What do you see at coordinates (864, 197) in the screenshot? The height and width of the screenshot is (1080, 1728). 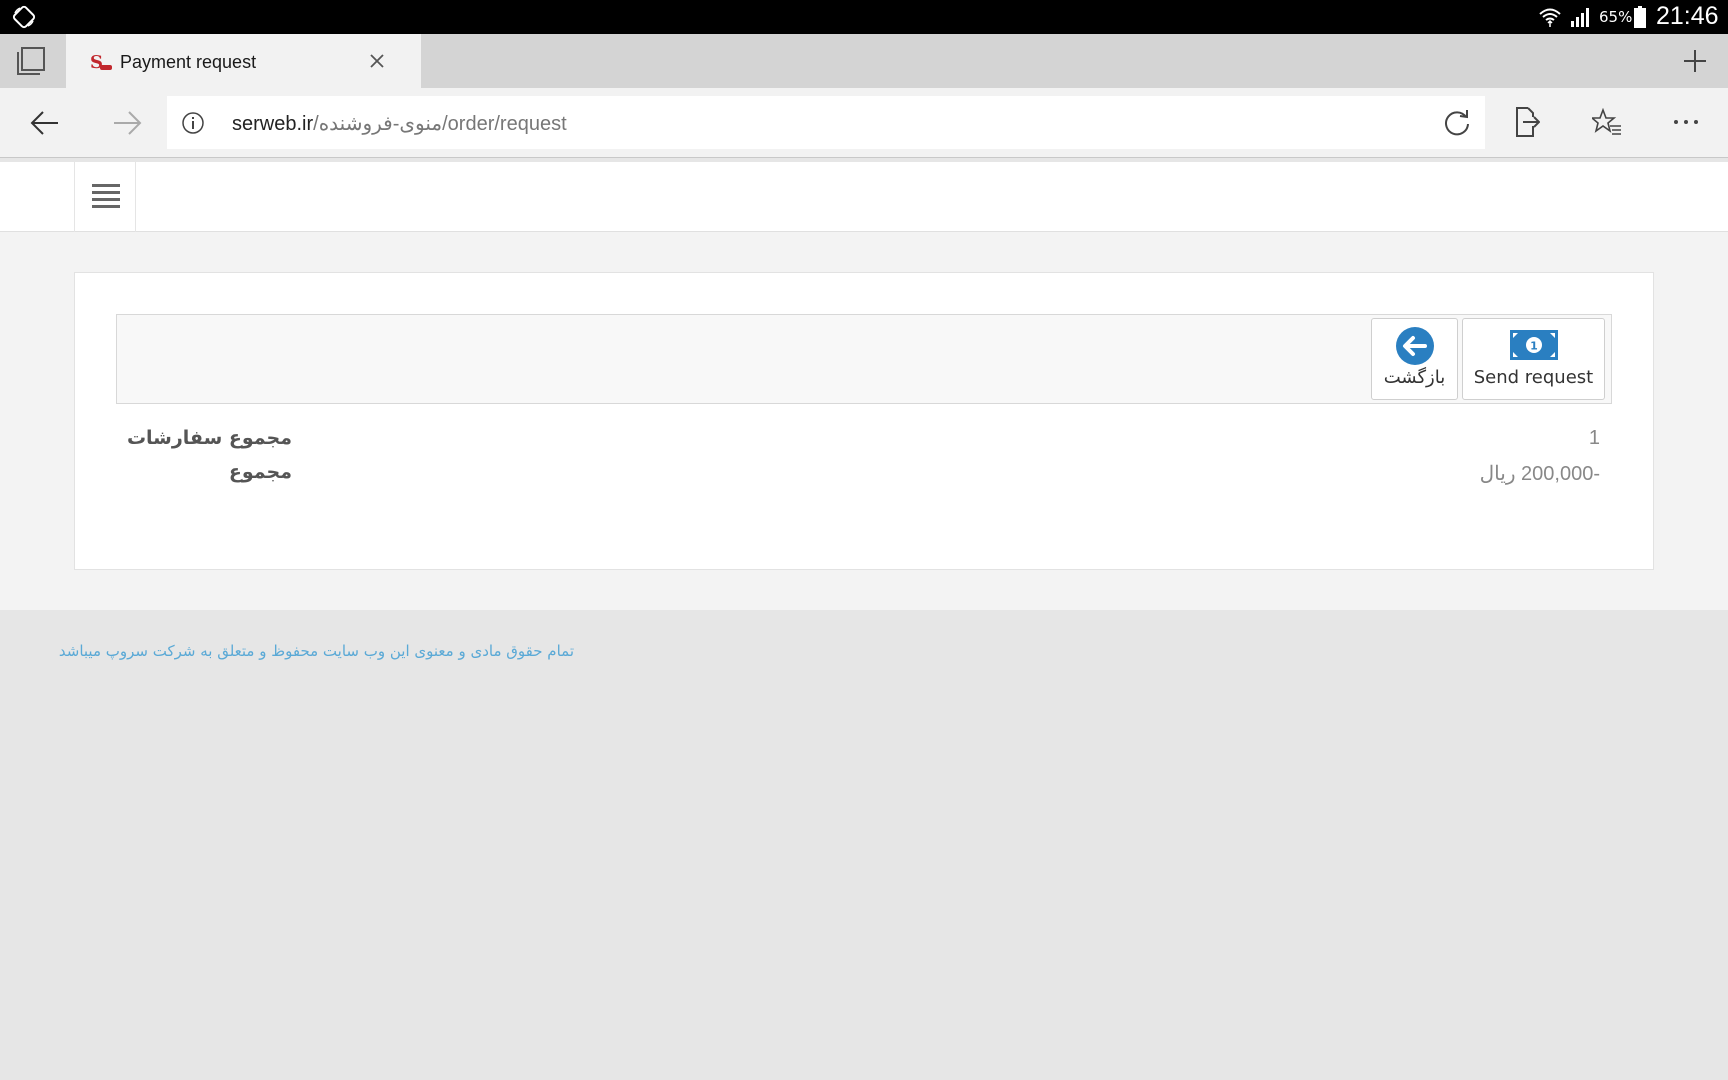 I see `page-header` at bounding box center [864, 197].